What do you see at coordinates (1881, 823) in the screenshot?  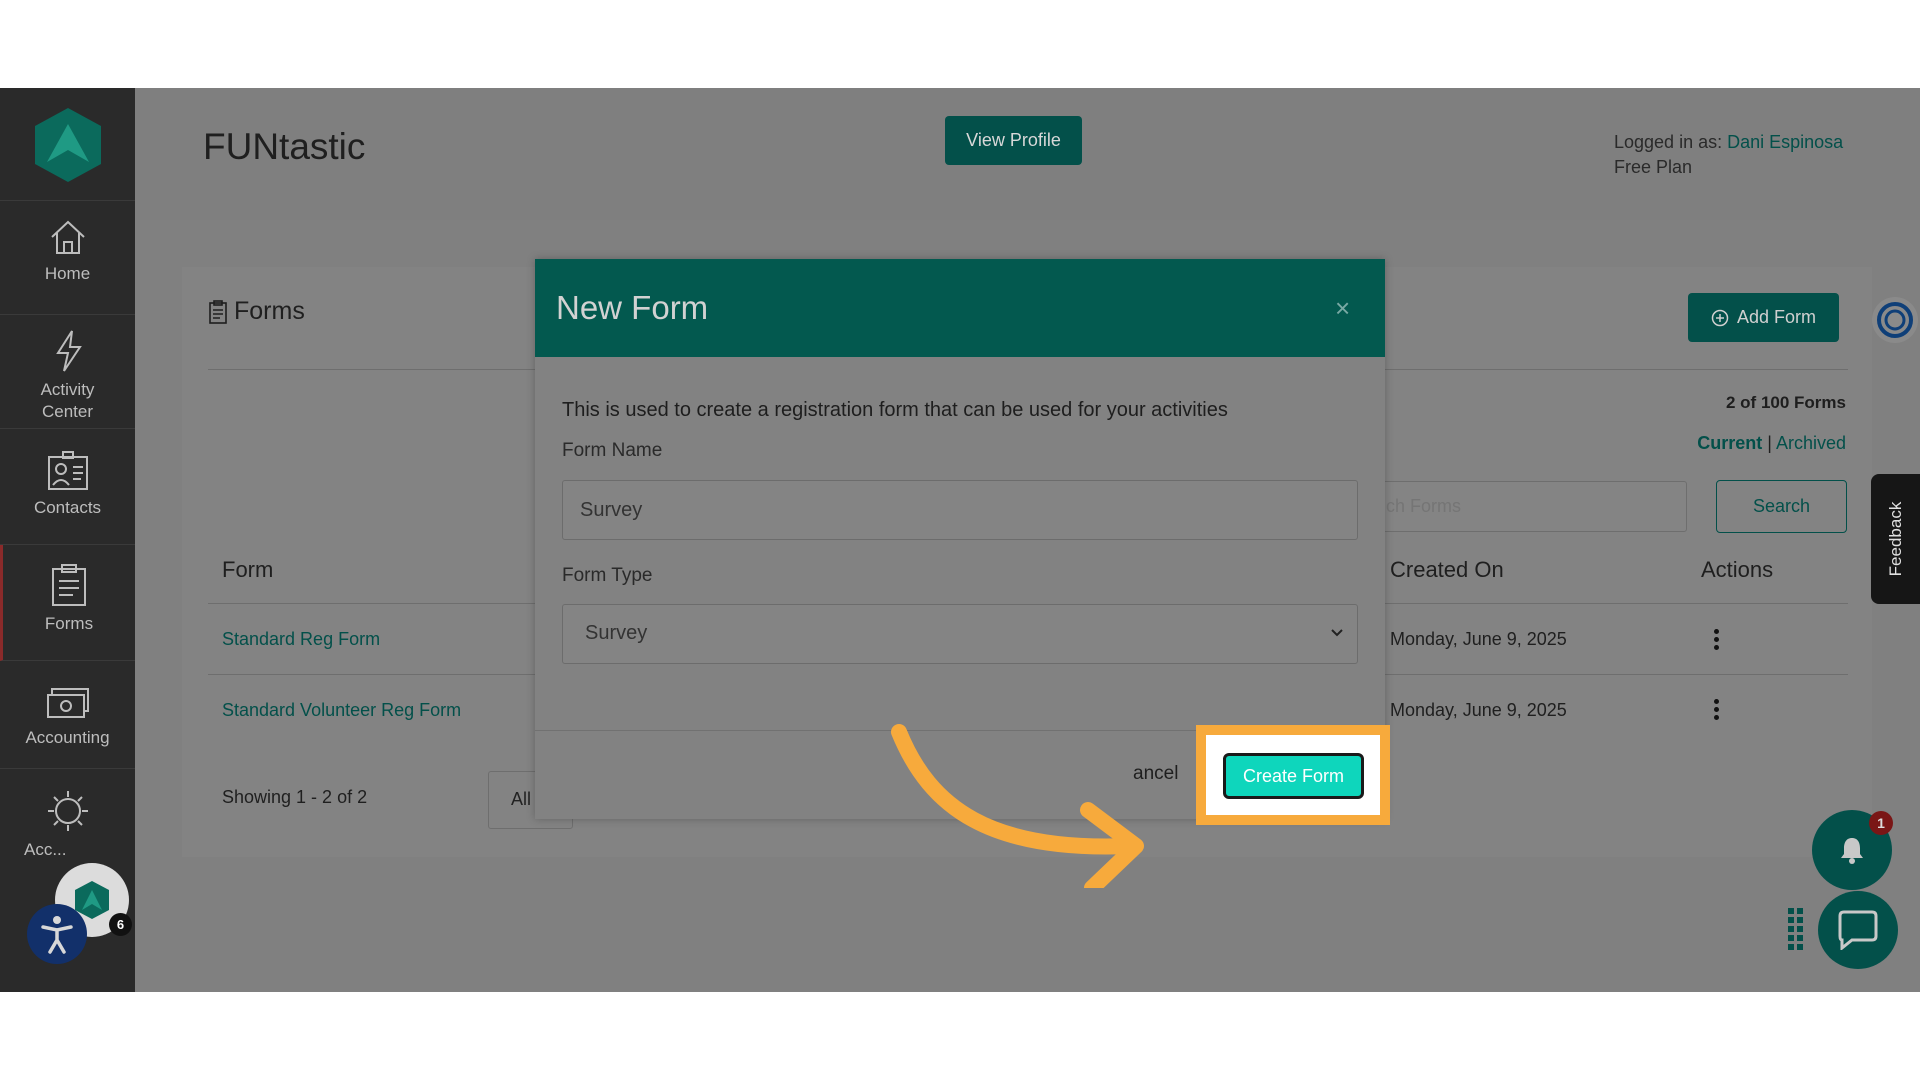 I see `notification-count-badge: 1` at bounding box center [1881, 823].